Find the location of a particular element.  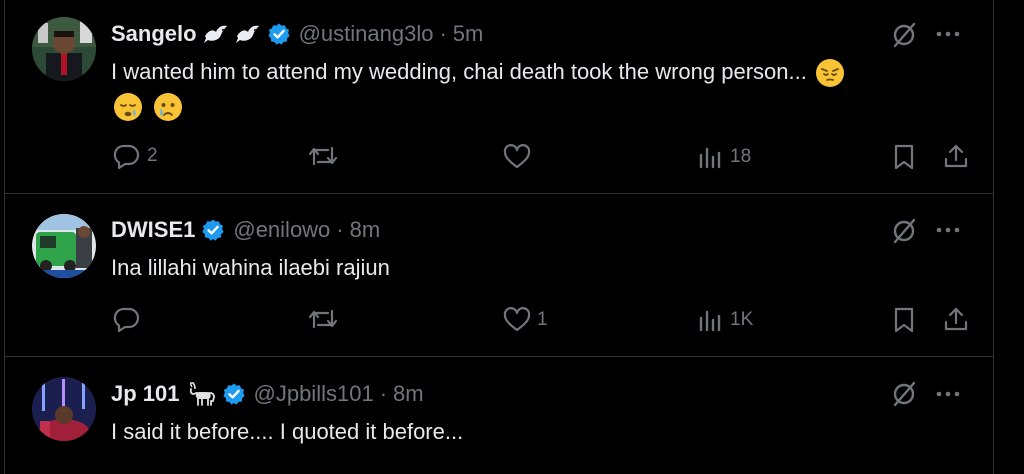

tweet-text: Ina lillahi wahina ilaebi rajiun is located at coordinates (546, 268).